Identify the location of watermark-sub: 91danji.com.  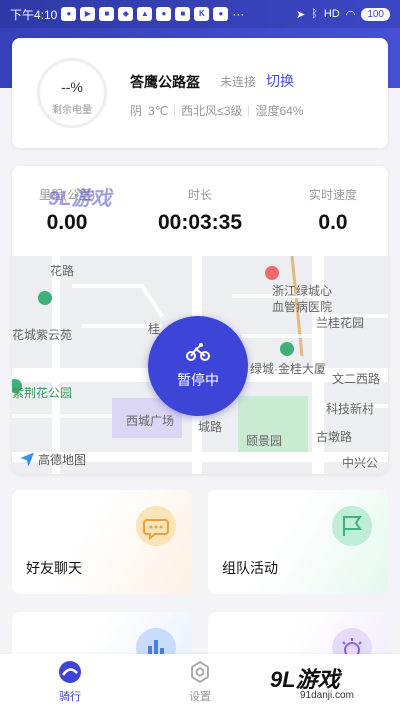
(327, 695).